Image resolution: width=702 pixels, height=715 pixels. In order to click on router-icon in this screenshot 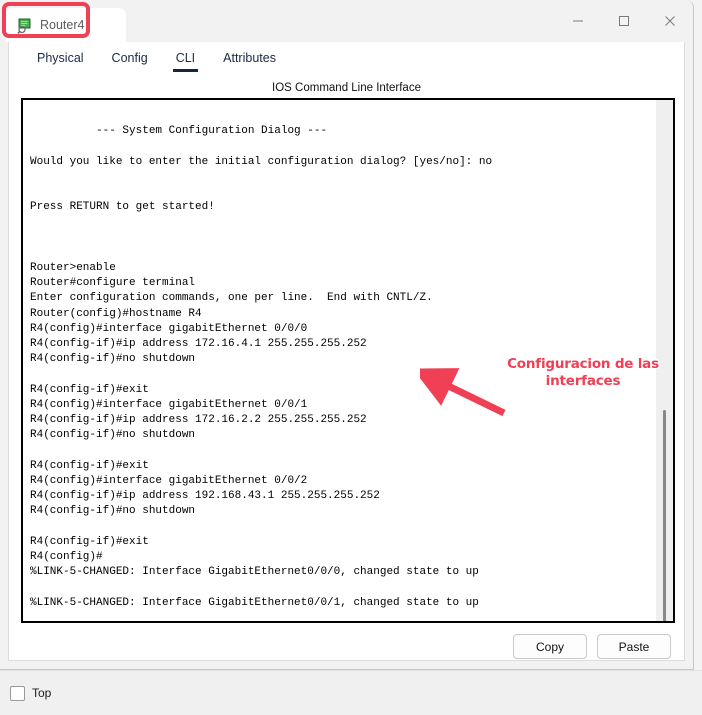, I will do `click(24, 25)`.